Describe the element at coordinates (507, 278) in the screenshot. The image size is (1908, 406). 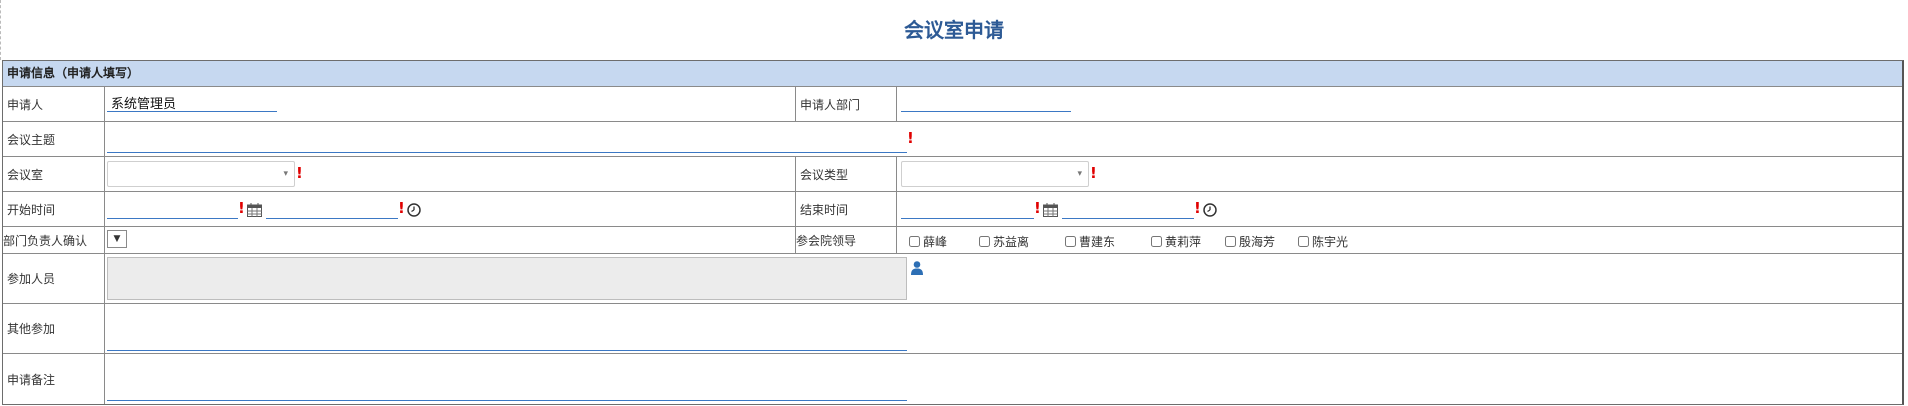
I see `participants-box` at that location.